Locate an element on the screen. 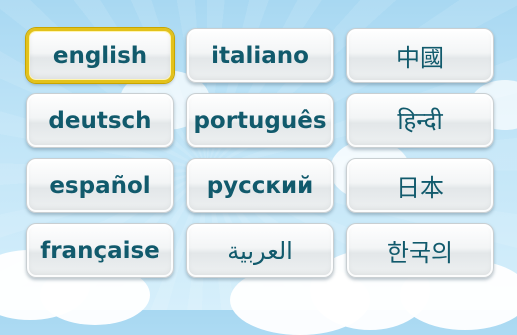  language-label: 日本 is located at coordinates (420, 188).